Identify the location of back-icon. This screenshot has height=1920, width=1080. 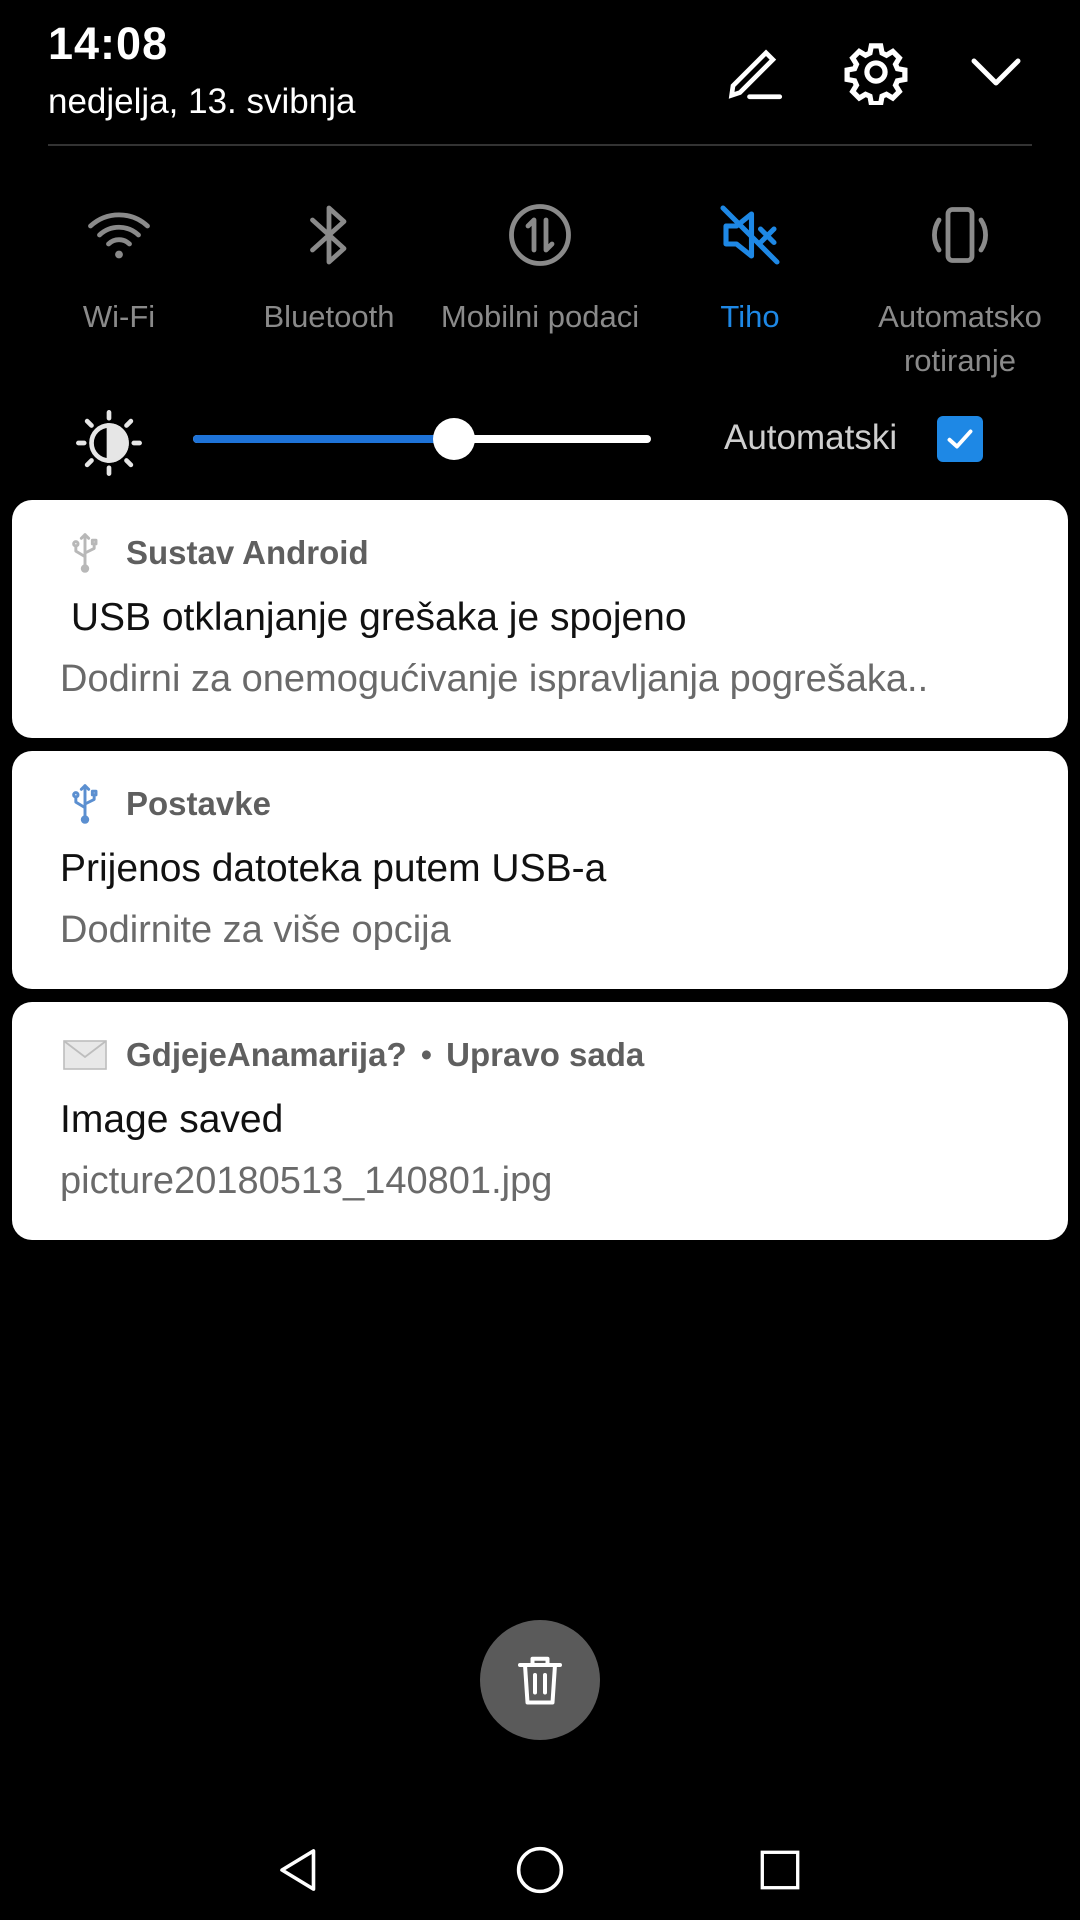
(298, 1870).